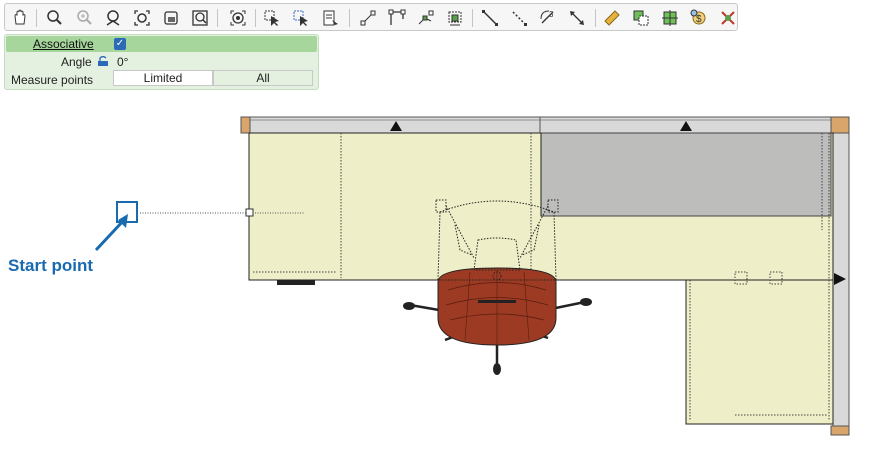 Image resolution: width=877 pixels, height=459 pixels. What do you see at coordinates (50, 265) in the screenshot?
I see `start-point-label: Start point` at bounding box center [50, 265].